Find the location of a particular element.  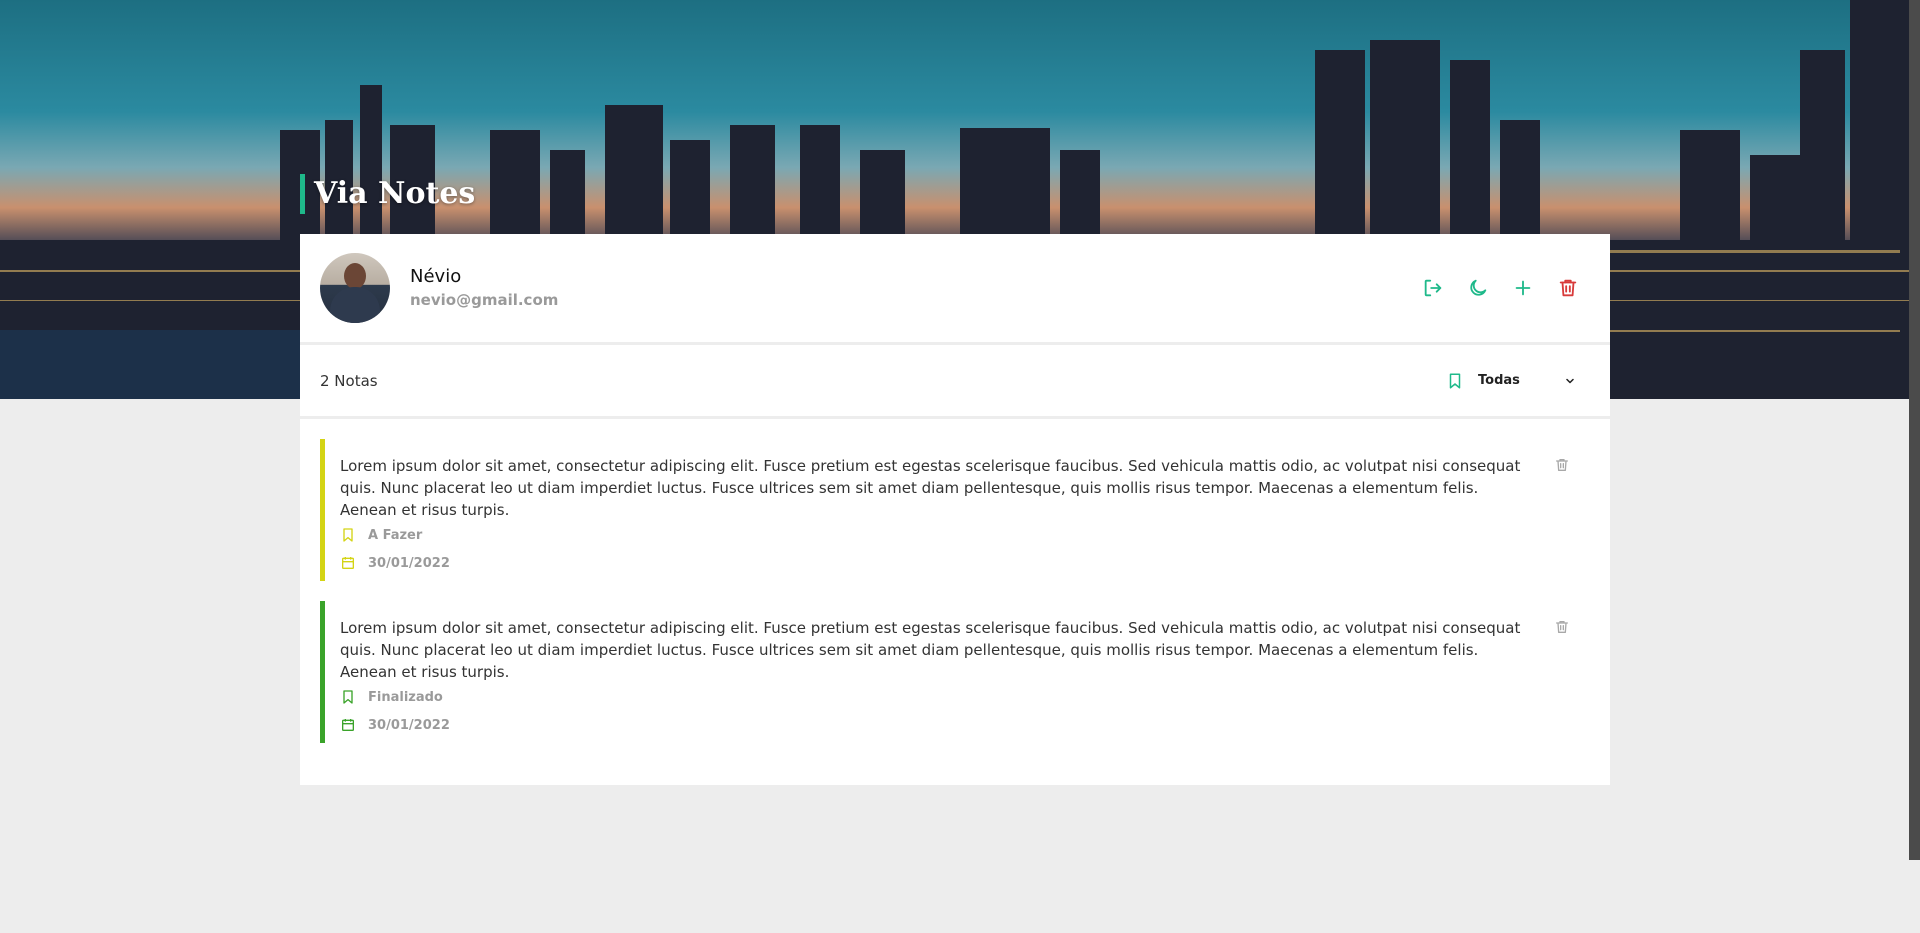

user-email: nevio@gmail.com is located at coordinates (484, 300).